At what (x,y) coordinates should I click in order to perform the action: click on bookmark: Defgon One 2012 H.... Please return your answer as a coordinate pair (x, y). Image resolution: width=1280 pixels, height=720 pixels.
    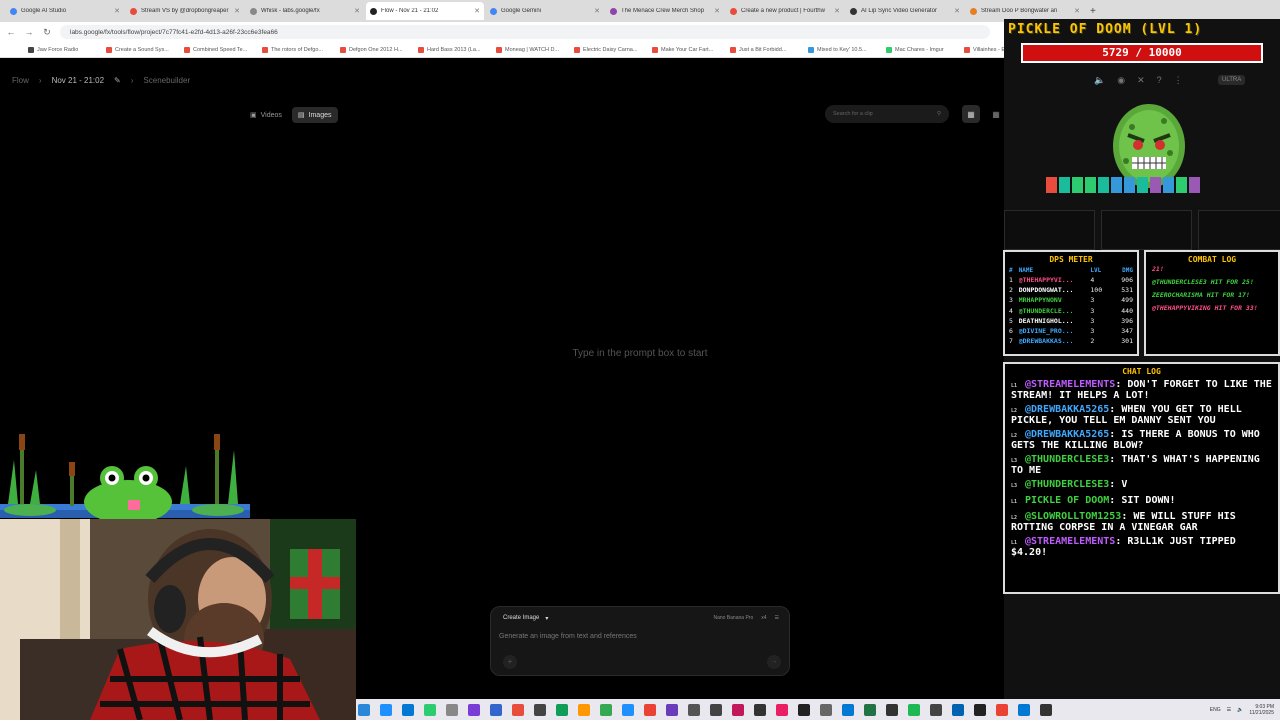
    Looking at the image, I should click on (374, 49).